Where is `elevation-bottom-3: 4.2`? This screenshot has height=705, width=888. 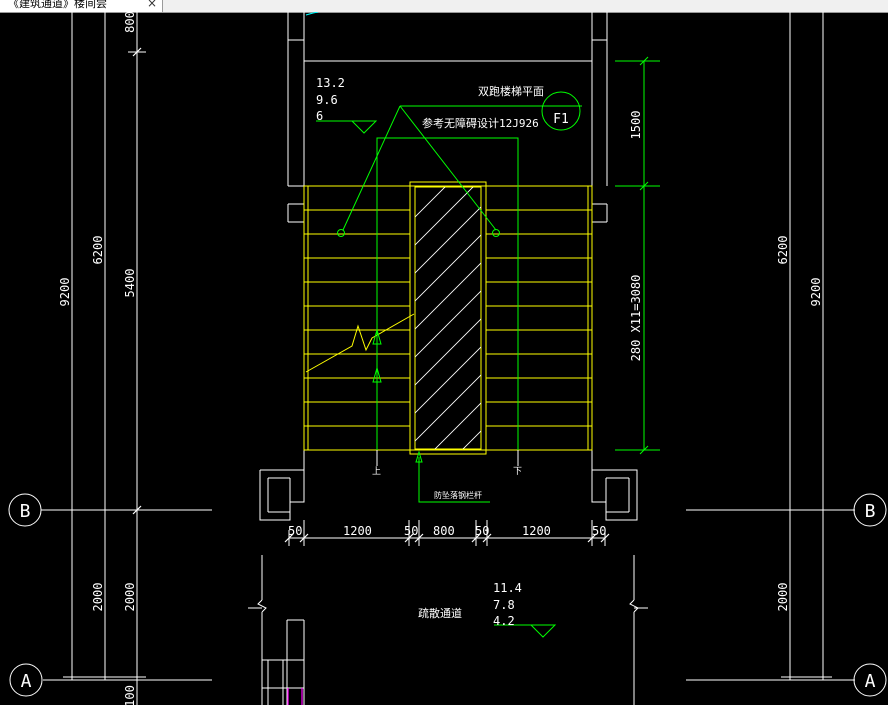
elevation-bottom-3: 4.2 is located at coordinates (504, 621).